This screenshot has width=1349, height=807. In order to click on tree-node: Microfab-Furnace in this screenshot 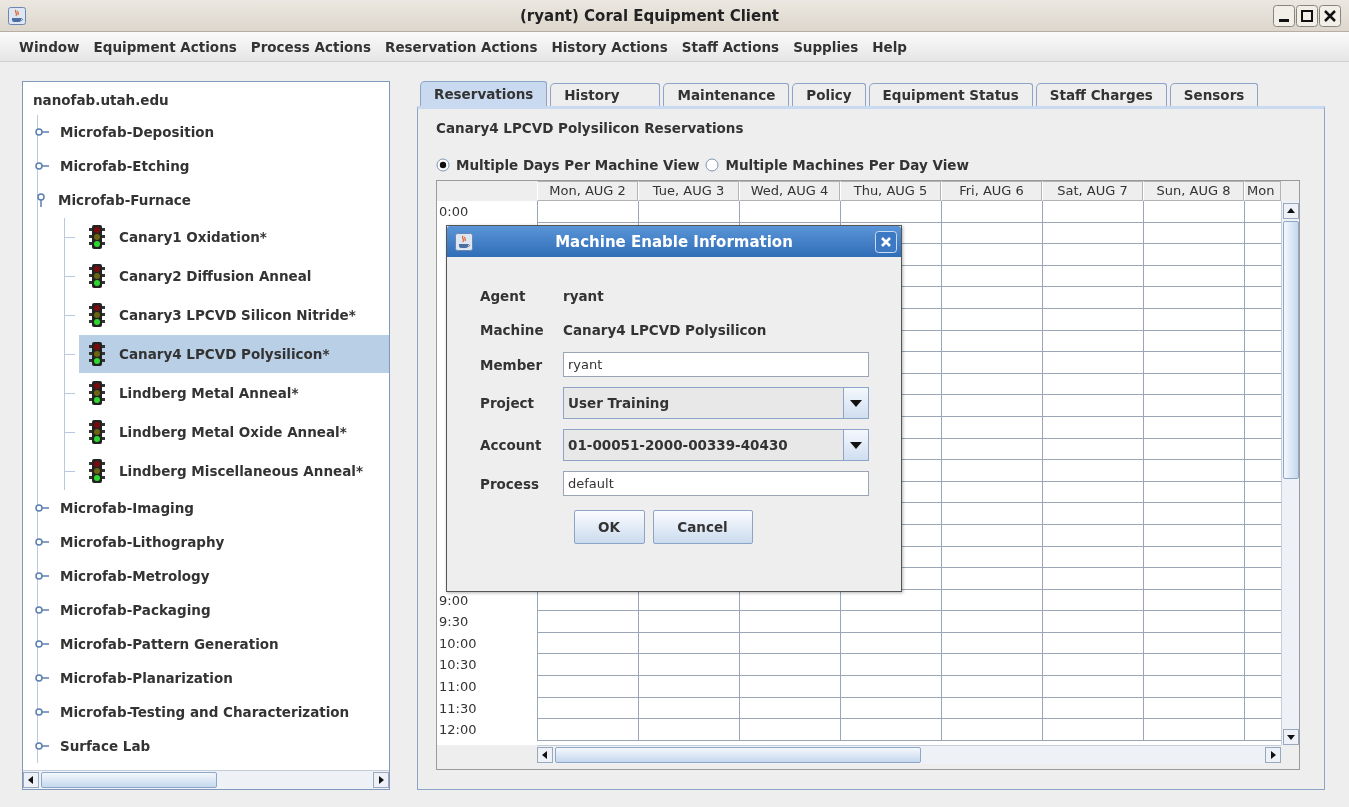, I will do `click(124, 200)`.